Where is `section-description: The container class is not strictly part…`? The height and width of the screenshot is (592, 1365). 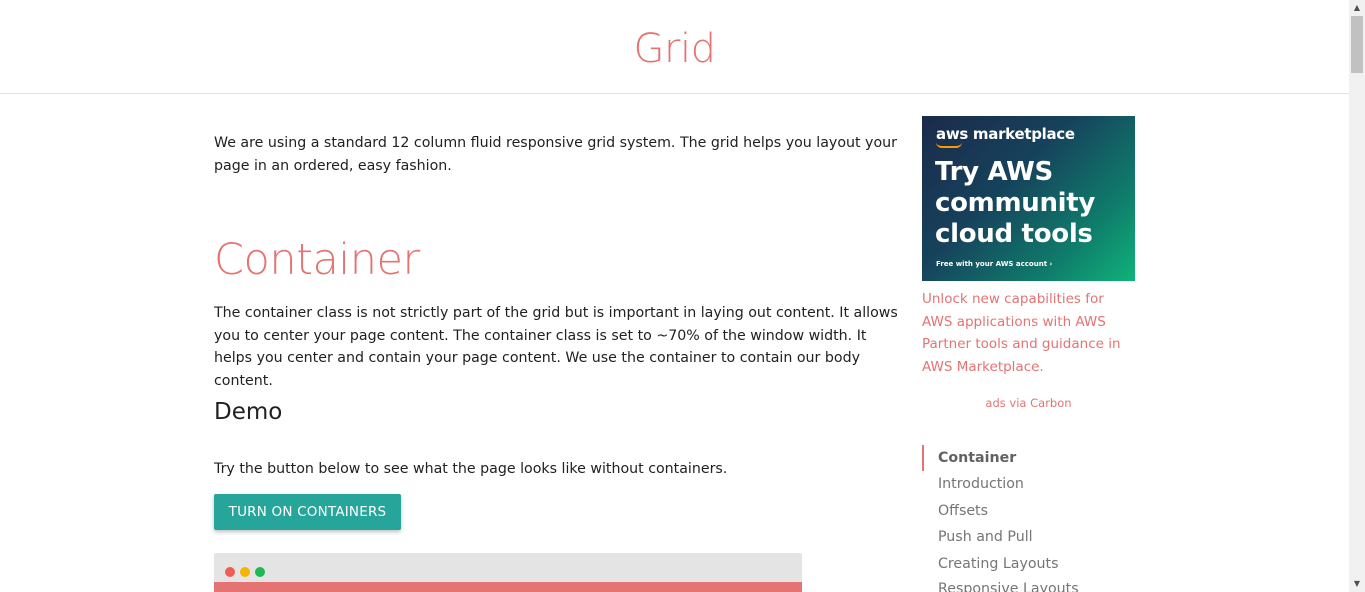 section-description: The container class is not strictly part… is located at coordinates (556, 347).